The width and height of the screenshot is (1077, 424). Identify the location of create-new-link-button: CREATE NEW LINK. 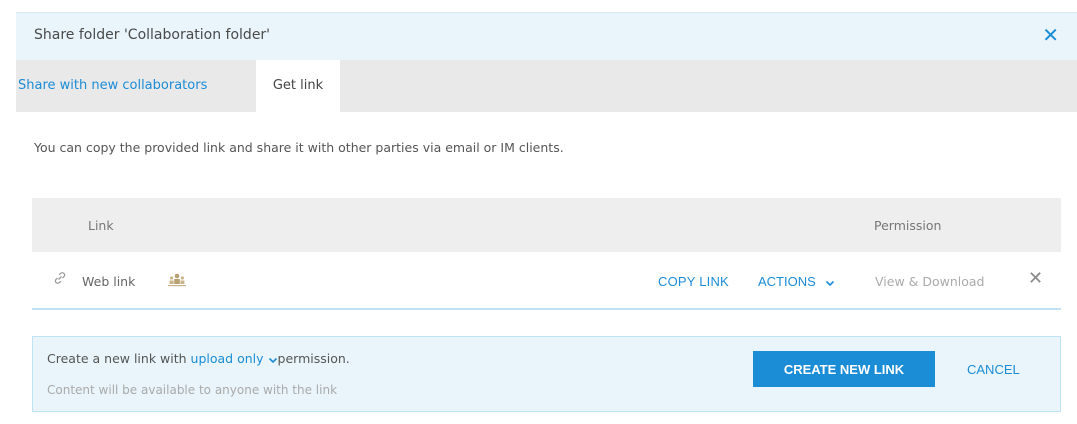
(844, 369).